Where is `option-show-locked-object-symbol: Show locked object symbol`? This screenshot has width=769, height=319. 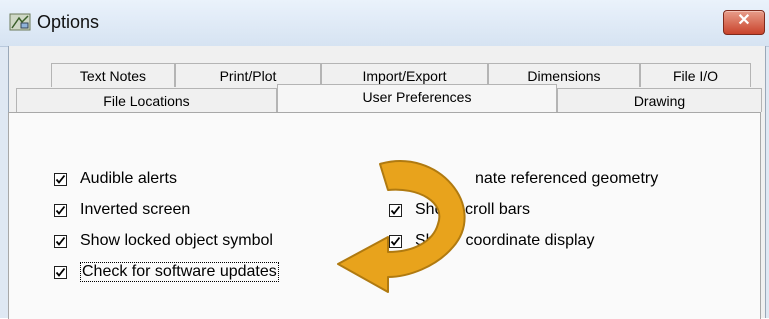
option-show-locked-object-symbol: Show locked object symbol is located at coordinates (163, 241).